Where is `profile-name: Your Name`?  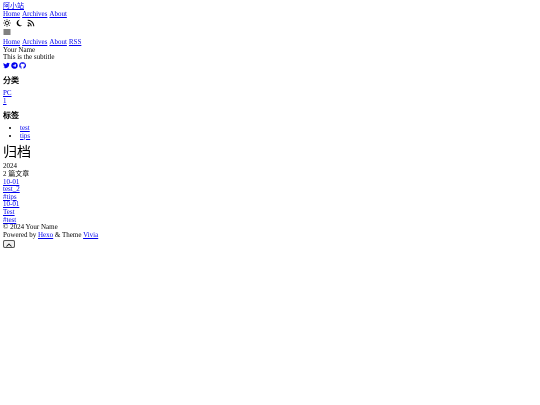 profile-name: Your Name is located at coordinates (19, 49).